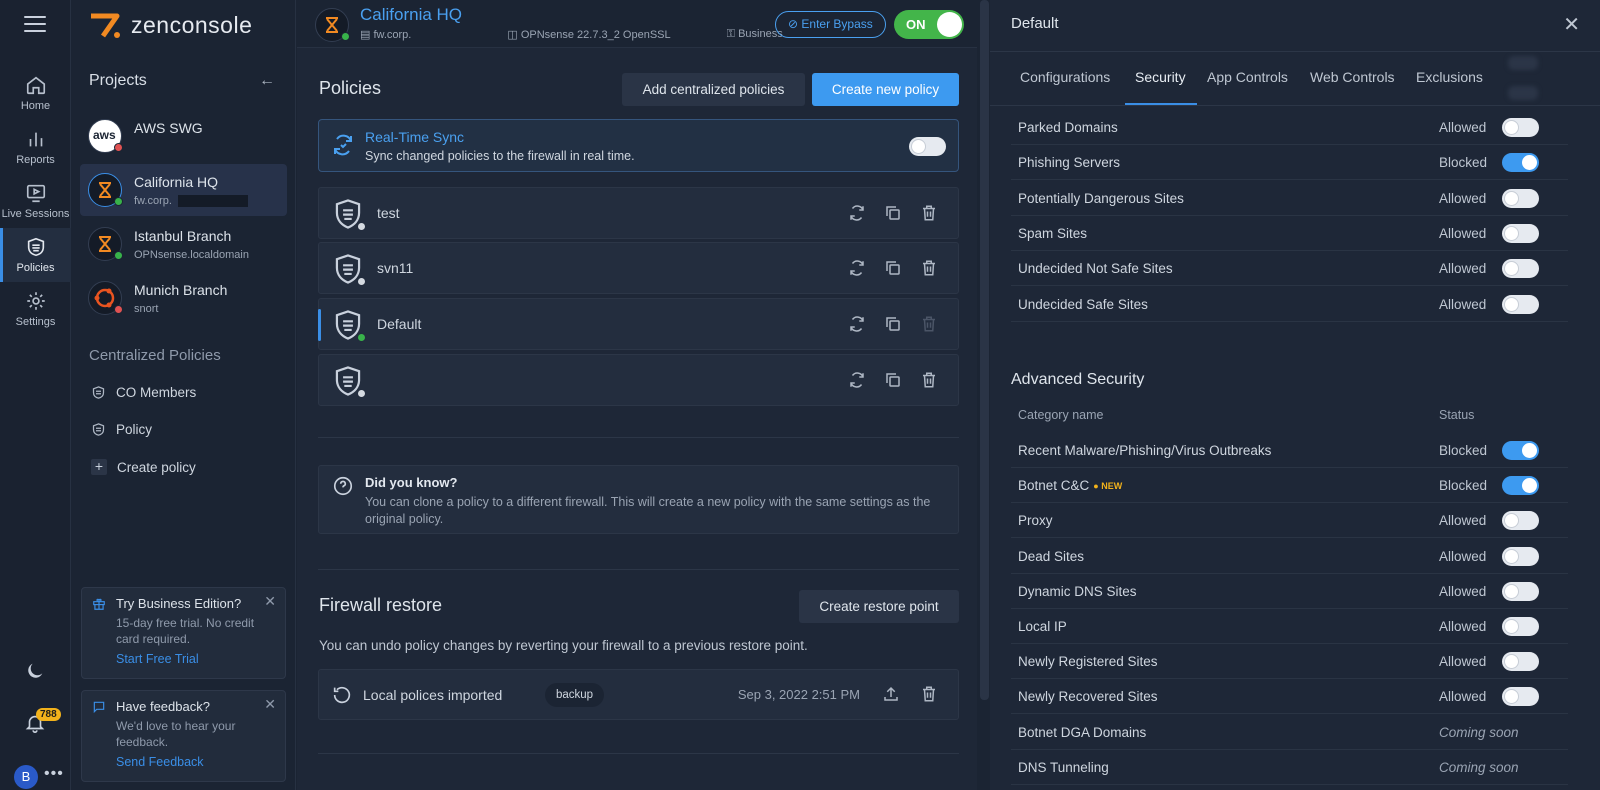 This screenshot has height=790, width=1600. What do you see at coordinates (35, 671) in the screenshot?
I see `moon-icon` at bounding box center [35, 671].